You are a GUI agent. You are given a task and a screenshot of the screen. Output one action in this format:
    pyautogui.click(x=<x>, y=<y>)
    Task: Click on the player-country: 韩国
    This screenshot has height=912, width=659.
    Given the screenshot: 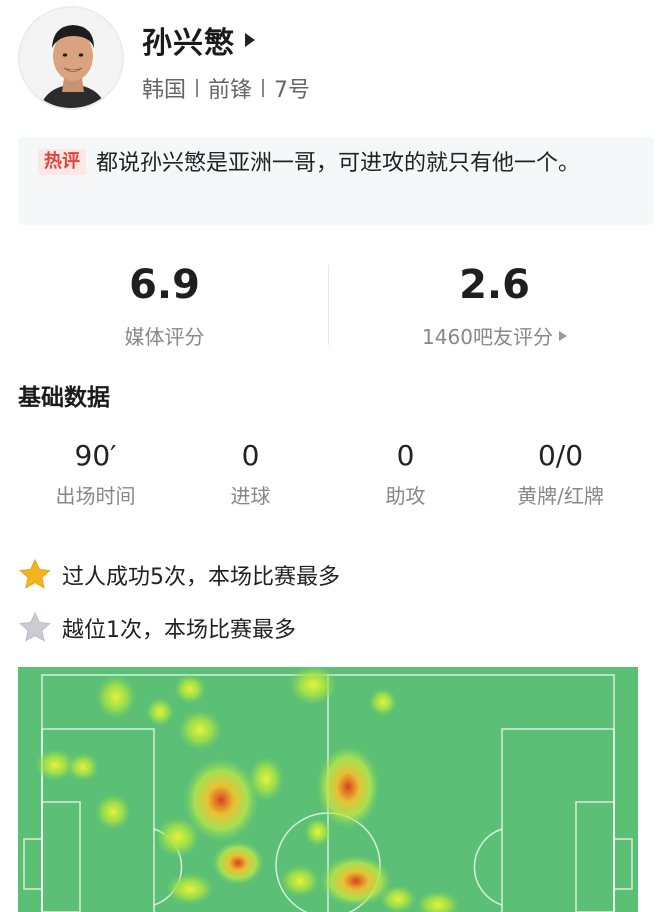 What is the action you would take?
    pyautogui.click(x=164, y=90)
    